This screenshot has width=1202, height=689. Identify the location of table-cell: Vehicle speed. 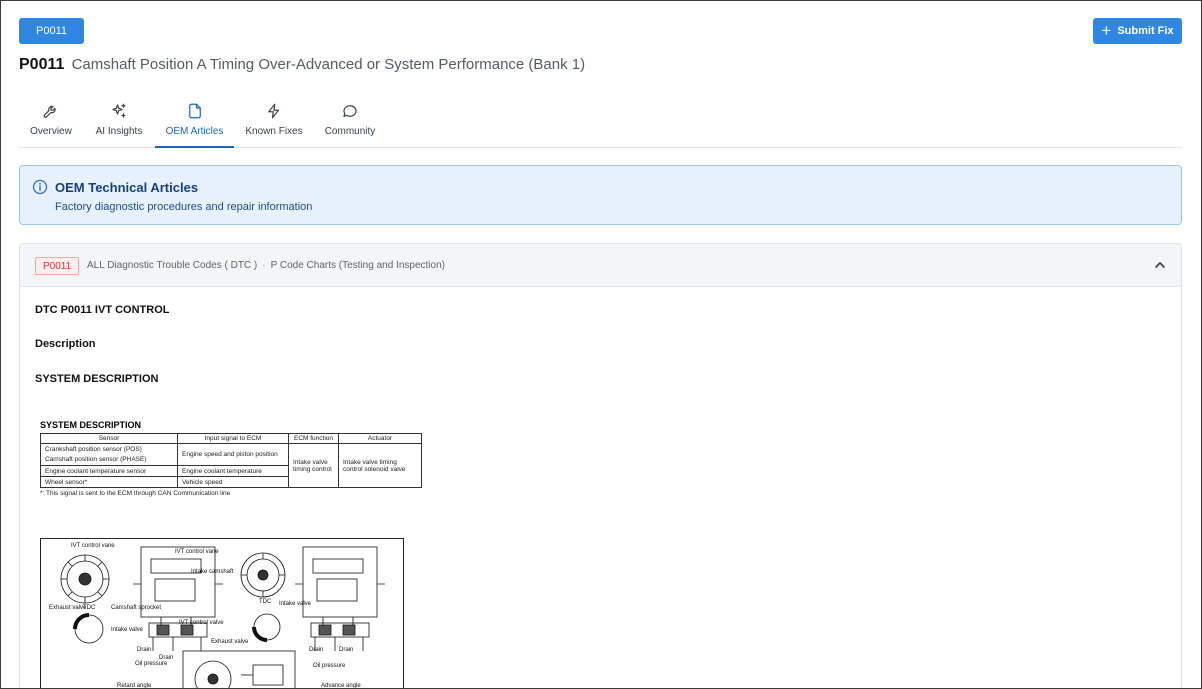
(233, 482).